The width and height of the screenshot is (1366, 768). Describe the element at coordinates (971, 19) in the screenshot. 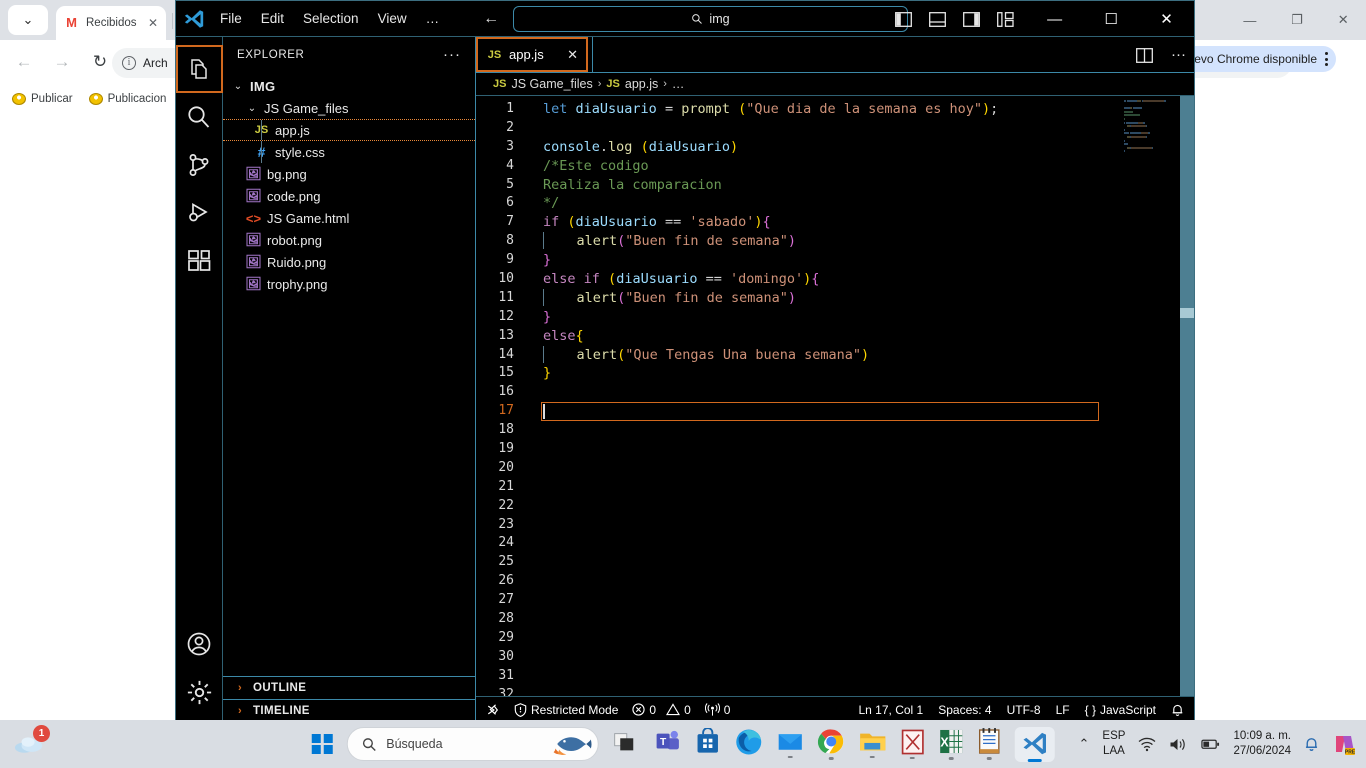

I see `toggle-secondary-sidebar-icon` at that location.